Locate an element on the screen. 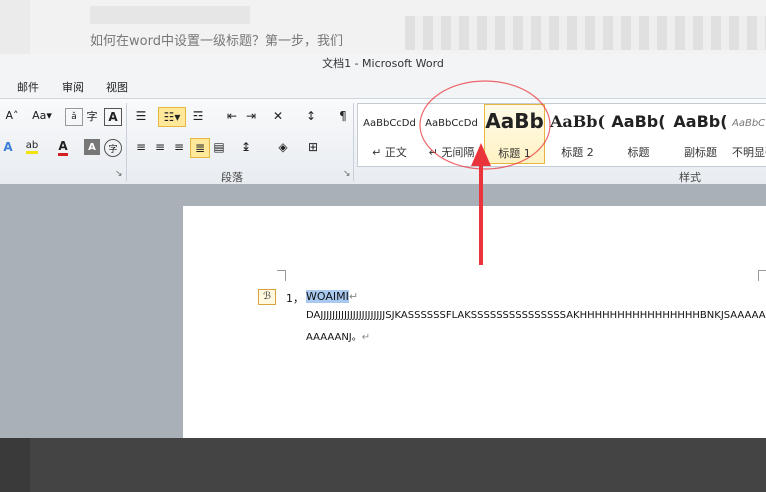 The width and height of the screenshot is (766, 492). list-number: 1， is located at coordinates (295, 298).